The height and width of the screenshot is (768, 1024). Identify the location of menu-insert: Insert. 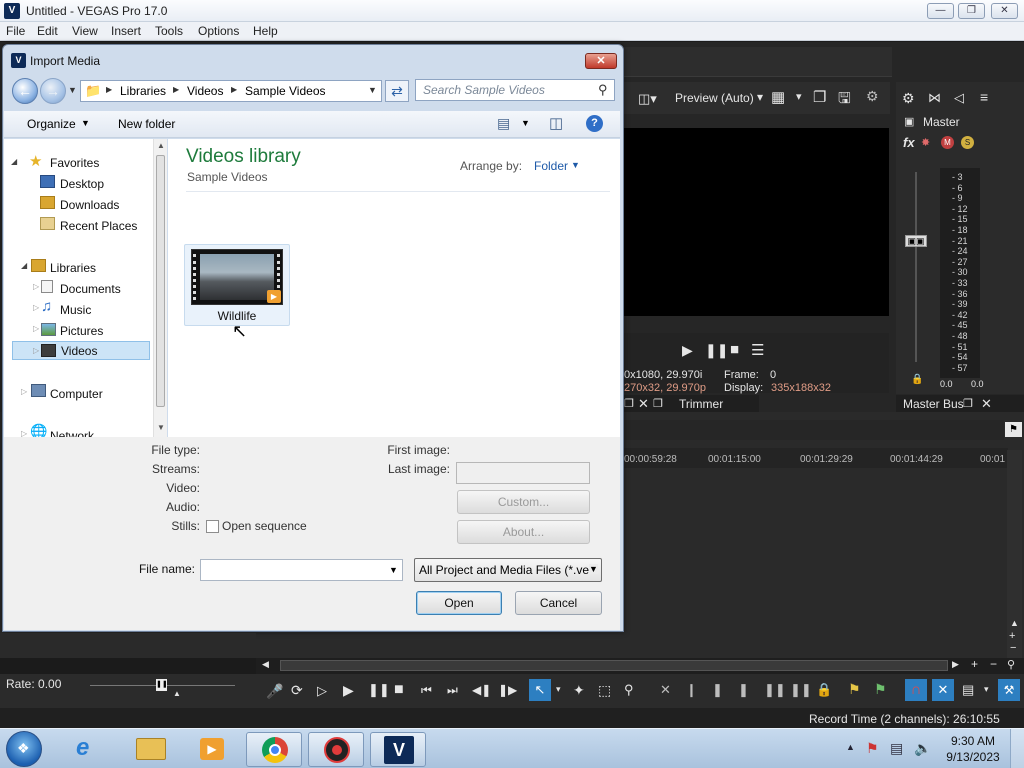
(126, 31).